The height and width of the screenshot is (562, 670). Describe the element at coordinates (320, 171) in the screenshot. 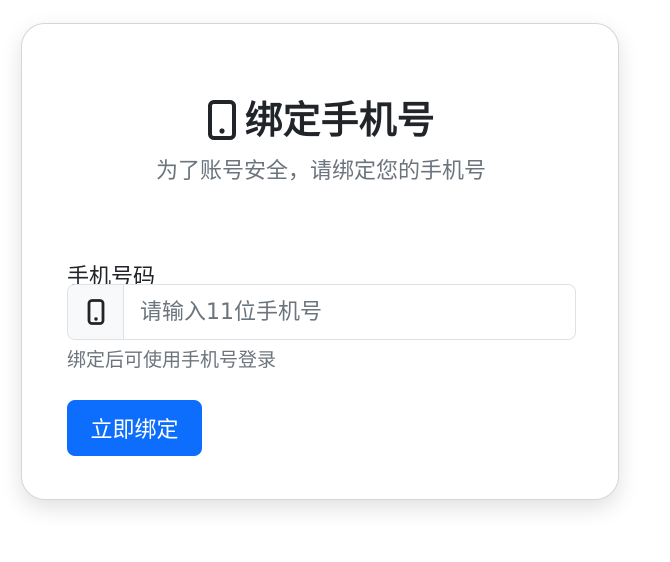

I see `page-subtitle: 为了账号安全，请绑定您的手机号` at that location.